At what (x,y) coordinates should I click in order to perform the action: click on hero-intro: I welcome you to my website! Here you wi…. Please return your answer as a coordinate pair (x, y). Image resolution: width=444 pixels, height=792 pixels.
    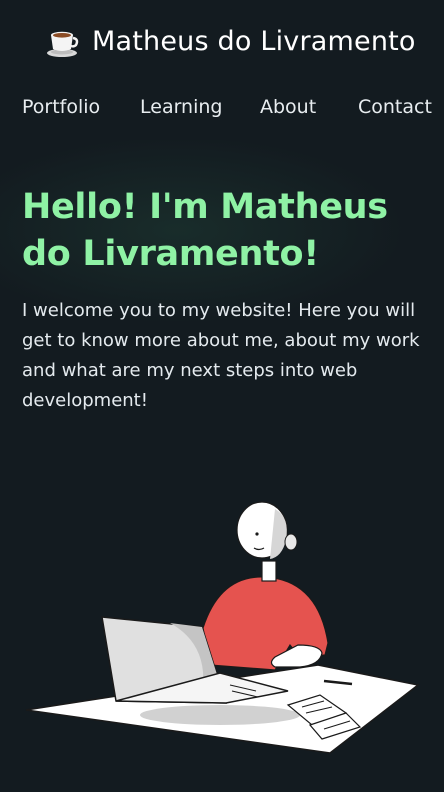
    Looking at the image, I should click on (221, 355).